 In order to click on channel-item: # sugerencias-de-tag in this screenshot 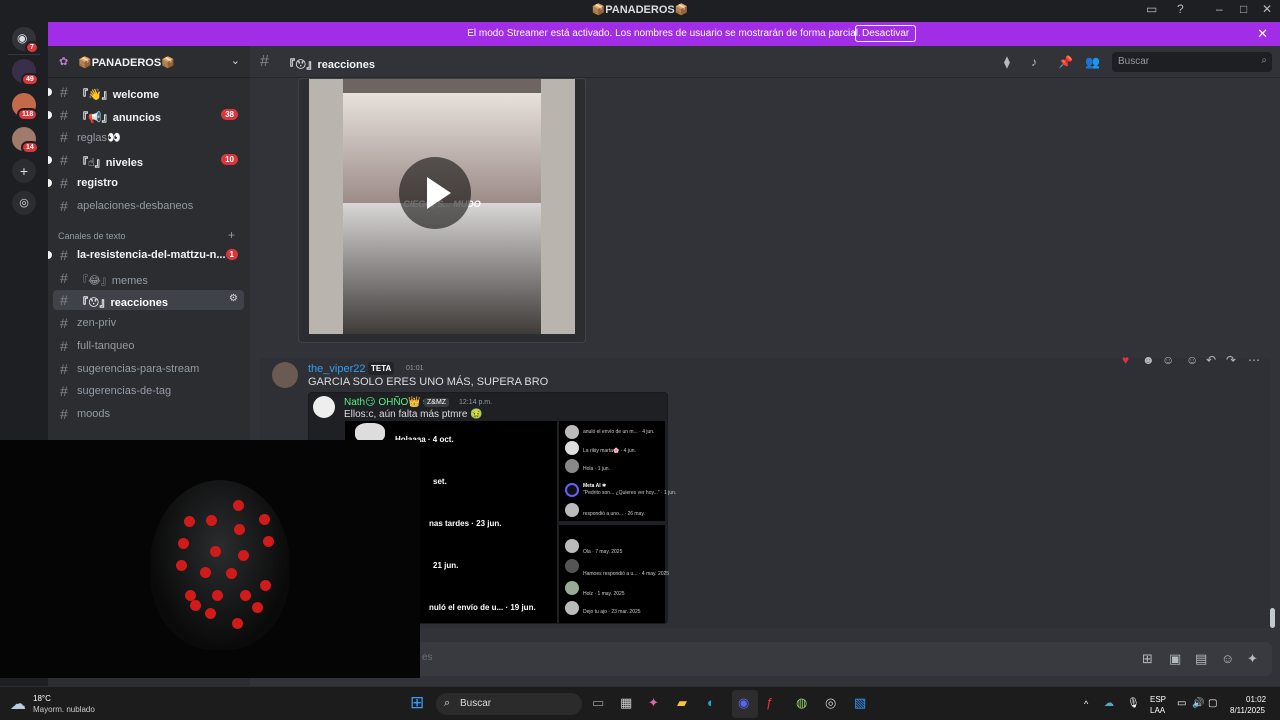, I will do `click(148, 391)`.